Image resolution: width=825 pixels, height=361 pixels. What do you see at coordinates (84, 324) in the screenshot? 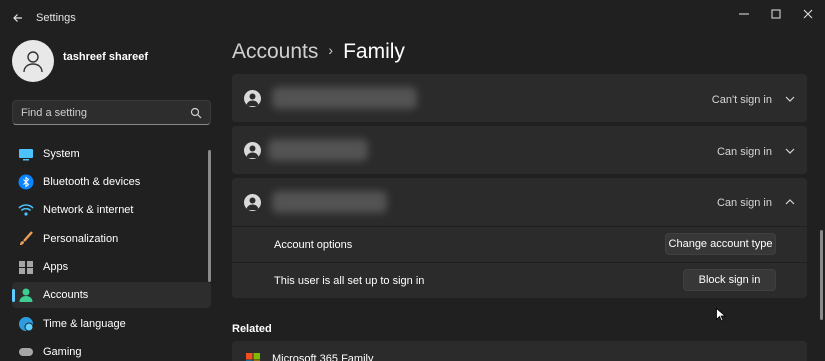
I see `sidebar-item-label: Time & language` at bounding box center [84, 324].